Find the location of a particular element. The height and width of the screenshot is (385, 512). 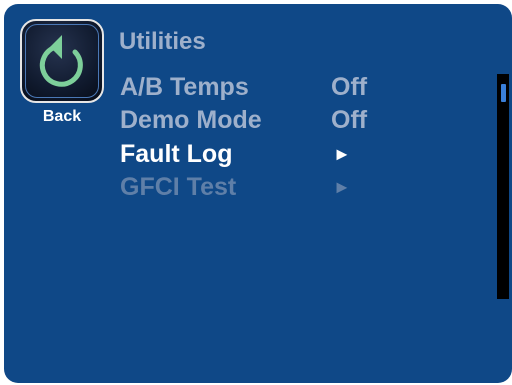

menu-item-label: GFCI Test is located at coordinates (178, 187).